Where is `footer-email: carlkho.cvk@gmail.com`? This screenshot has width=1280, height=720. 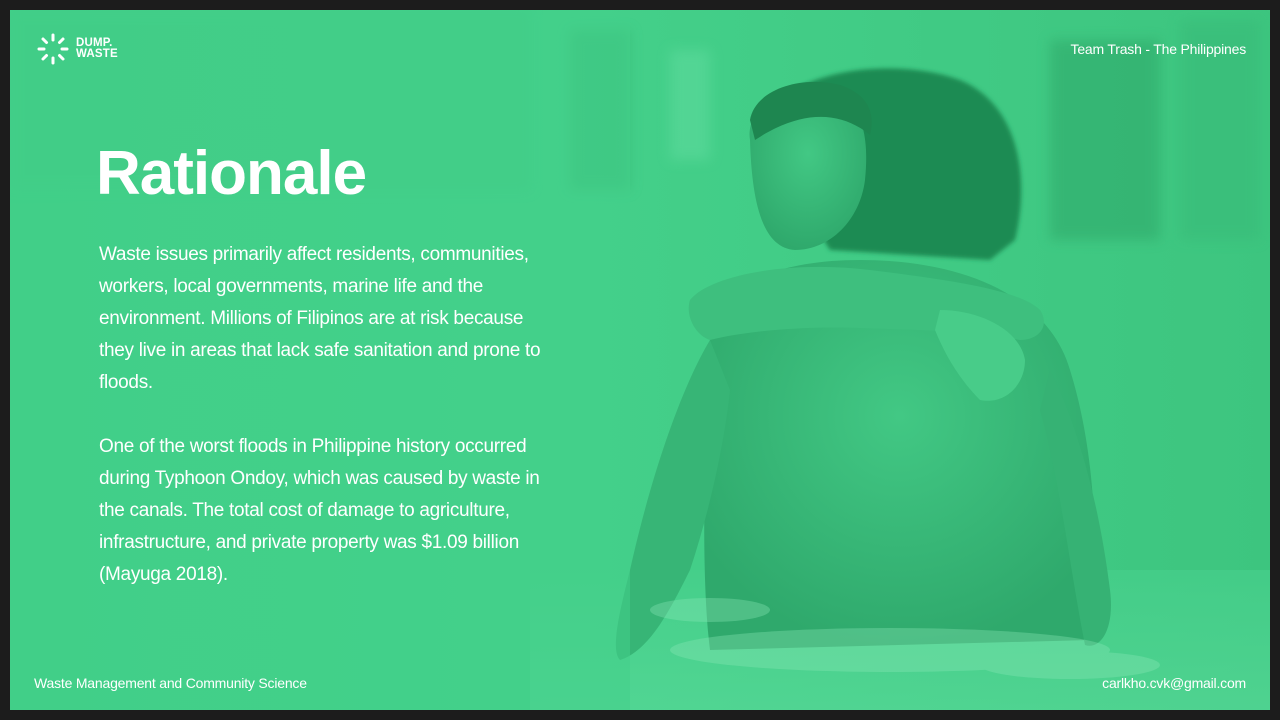 footer-email: carlkho.cvk@gmail.com is located at coordinates (1174, 683).